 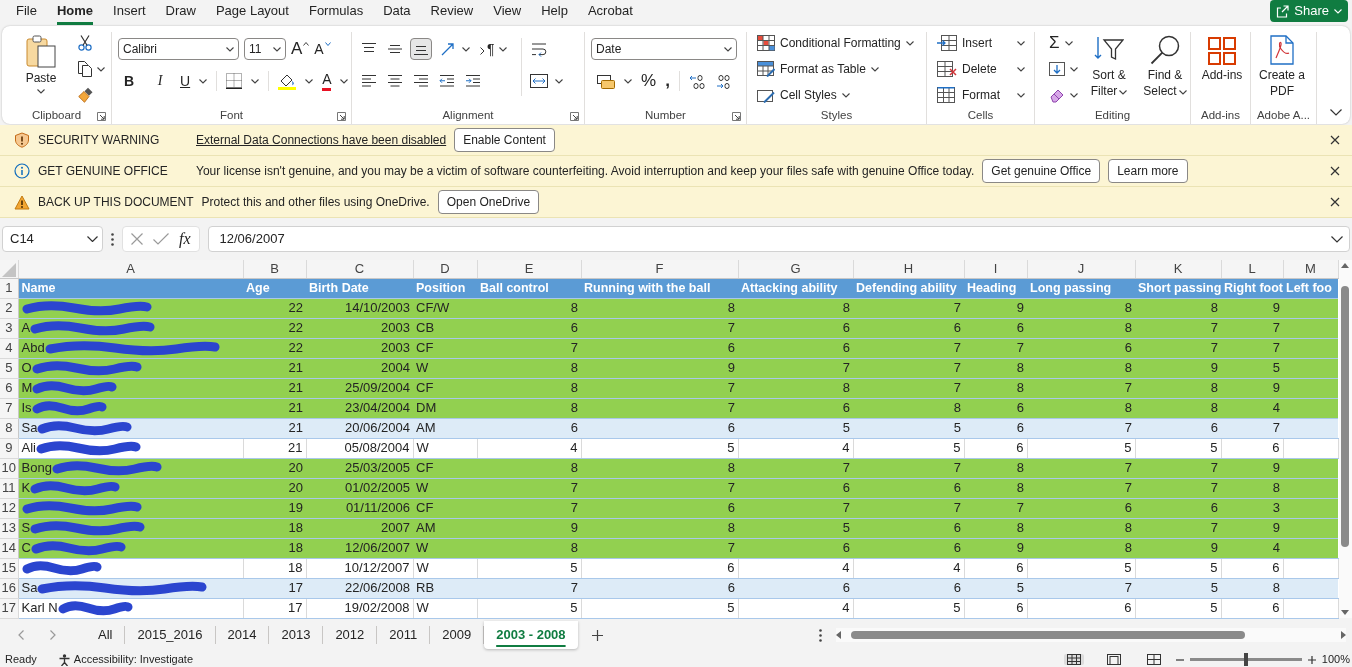 What do you see at coordinates (778, 239) in the screenshot?
I see `formula-field: 12/06/2007` at bounding box center [778, 239].